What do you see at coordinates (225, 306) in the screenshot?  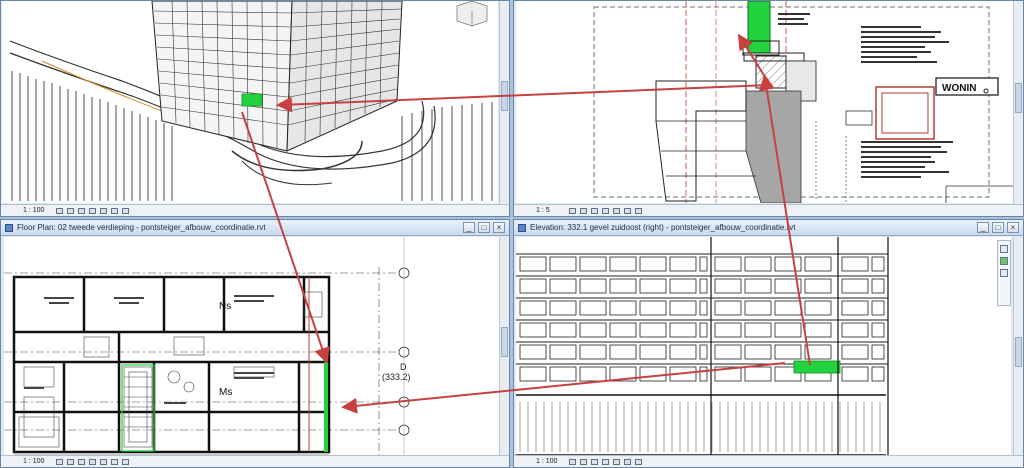 I see `room-tag-ns: Ns` at bounding box center [225, 306].